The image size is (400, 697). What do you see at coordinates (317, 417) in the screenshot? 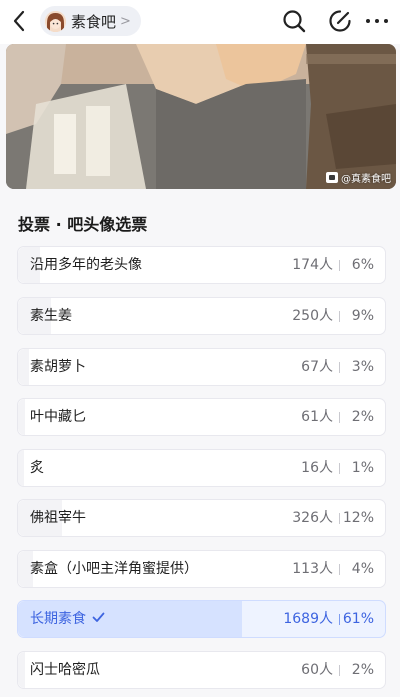
I see `poll-option-count: 61人` at bounding box center [317, 417].